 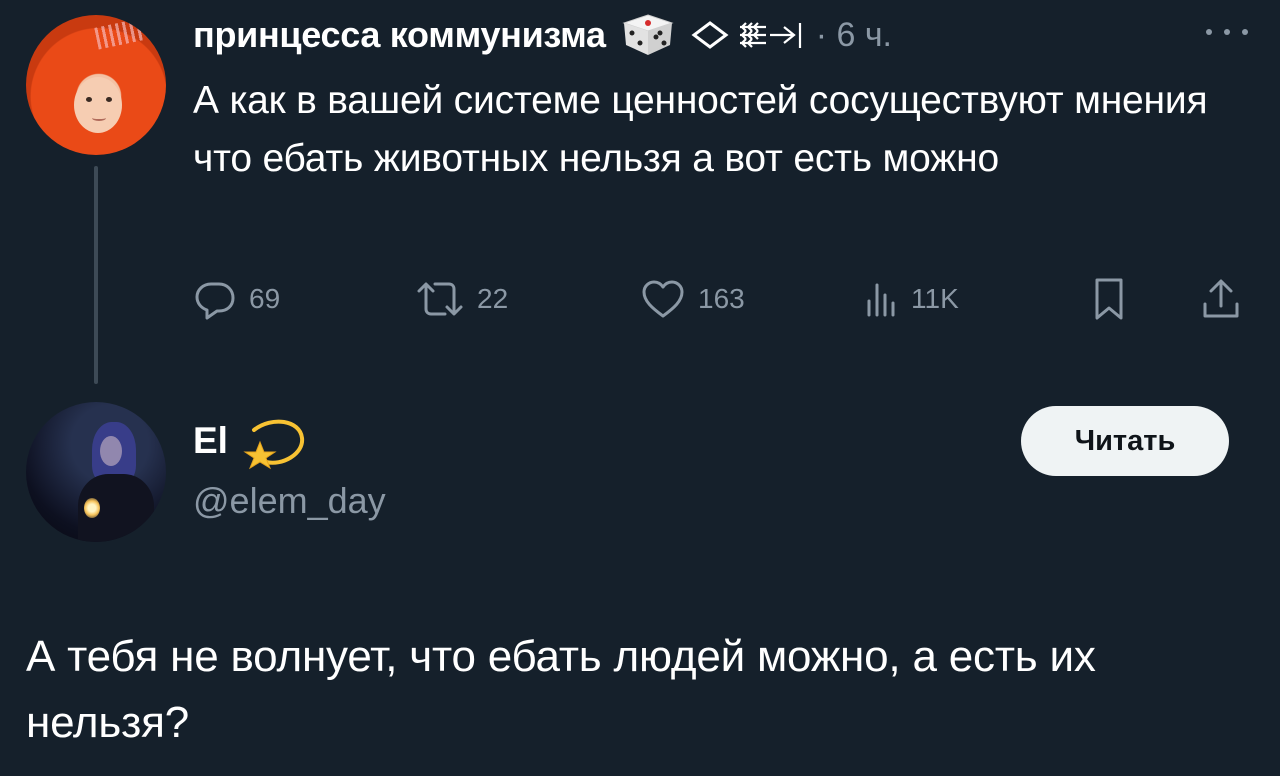 I want to click on arrows-glyph-icon, so click(x=773, y=35).